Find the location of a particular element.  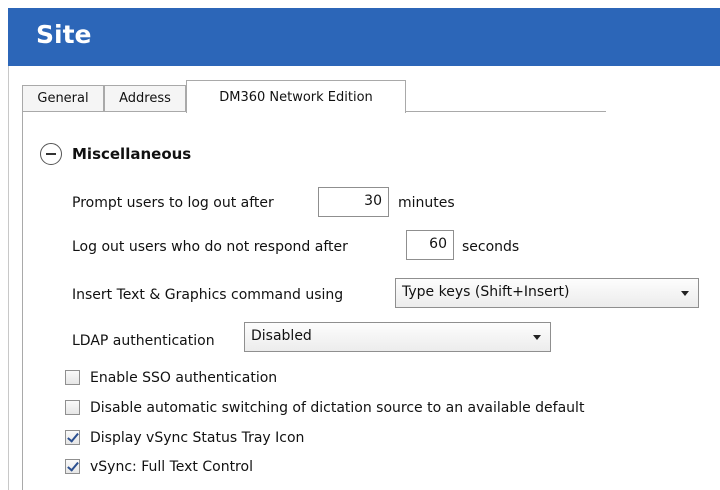

ldap-select: Disabled is located at coordinates (397, 337).